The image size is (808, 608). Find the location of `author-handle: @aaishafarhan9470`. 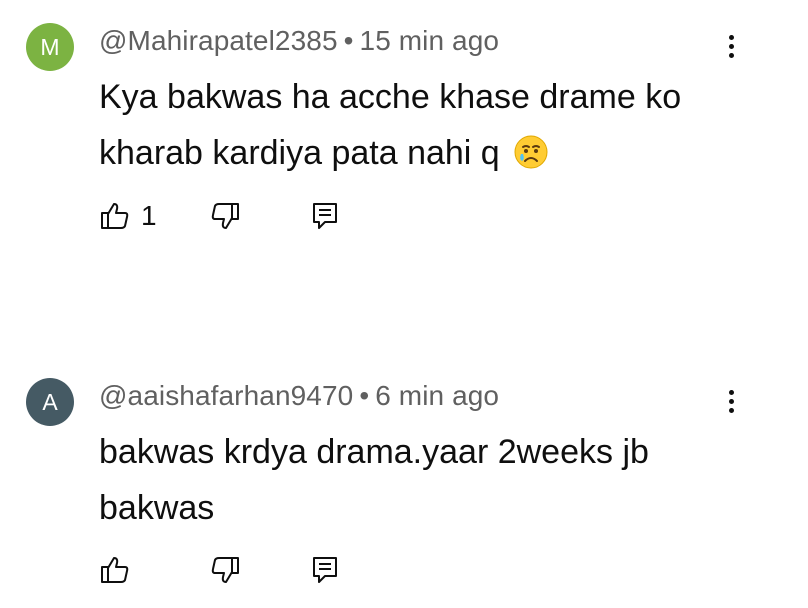

author-handle: @aaishafarhan9470 is located at coordinates (226, 395).